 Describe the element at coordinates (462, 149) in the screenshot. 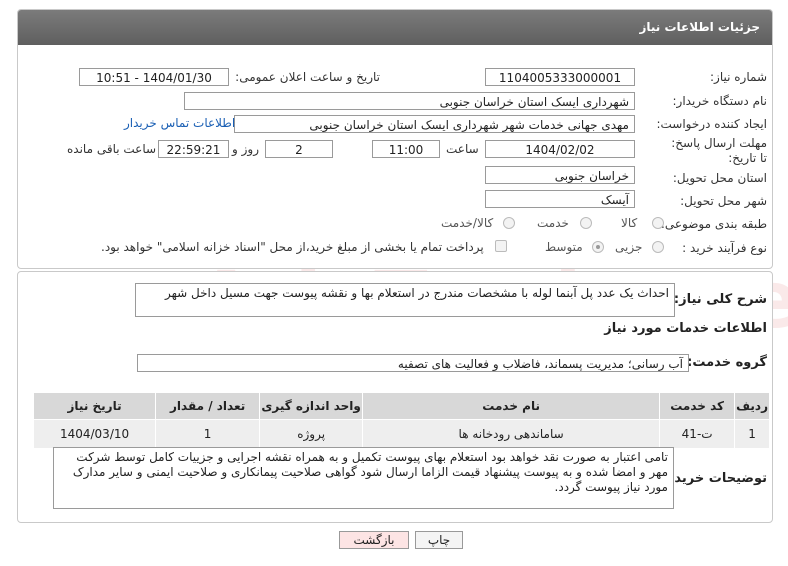

I see `deadline-hour-label: ساعت` at that location.